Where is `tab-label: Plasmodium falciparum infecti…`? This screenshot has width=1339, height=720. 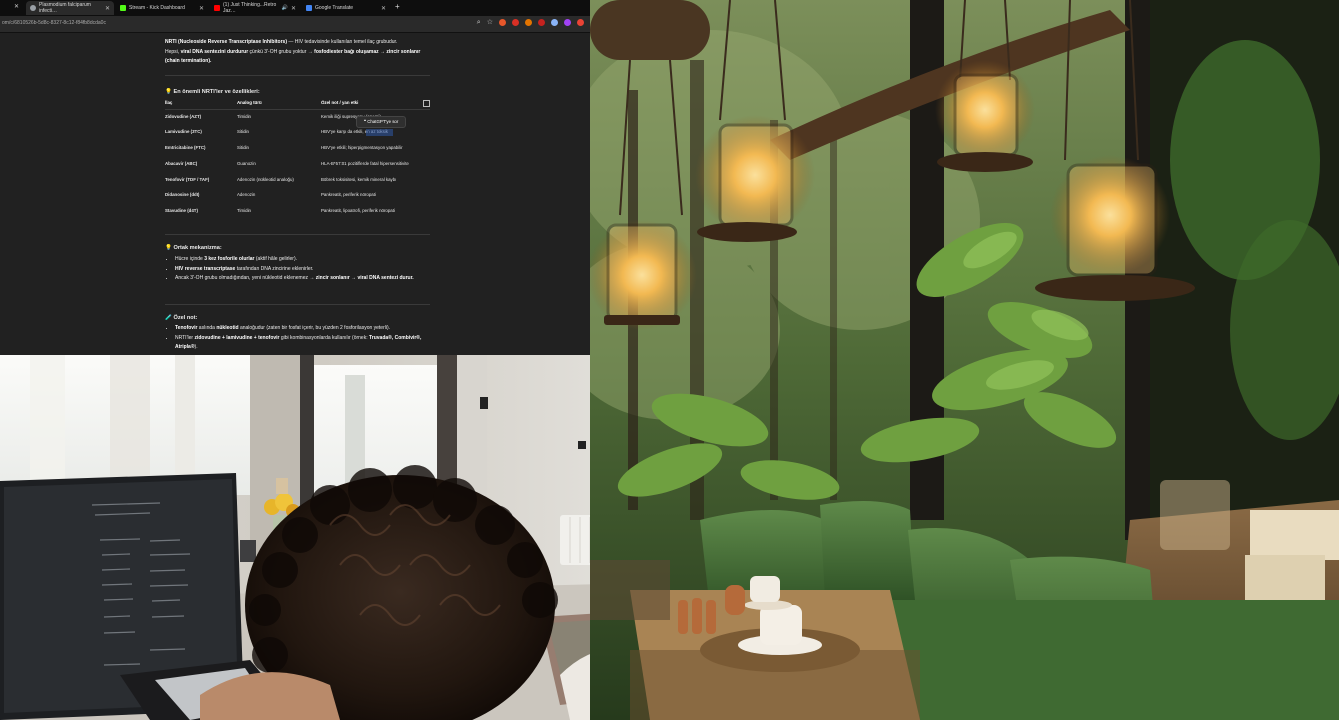 tab-label: Plasmodium falciparum infecti… is located at coordinates (65, 8).